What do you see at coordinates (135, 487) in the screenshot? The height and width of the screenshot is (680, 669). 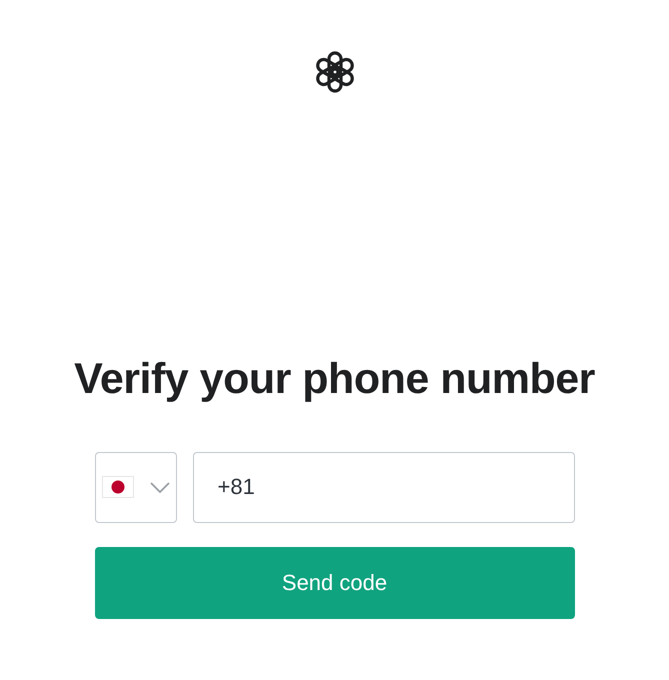 I see `country-select` at bounding box center [135, 487].